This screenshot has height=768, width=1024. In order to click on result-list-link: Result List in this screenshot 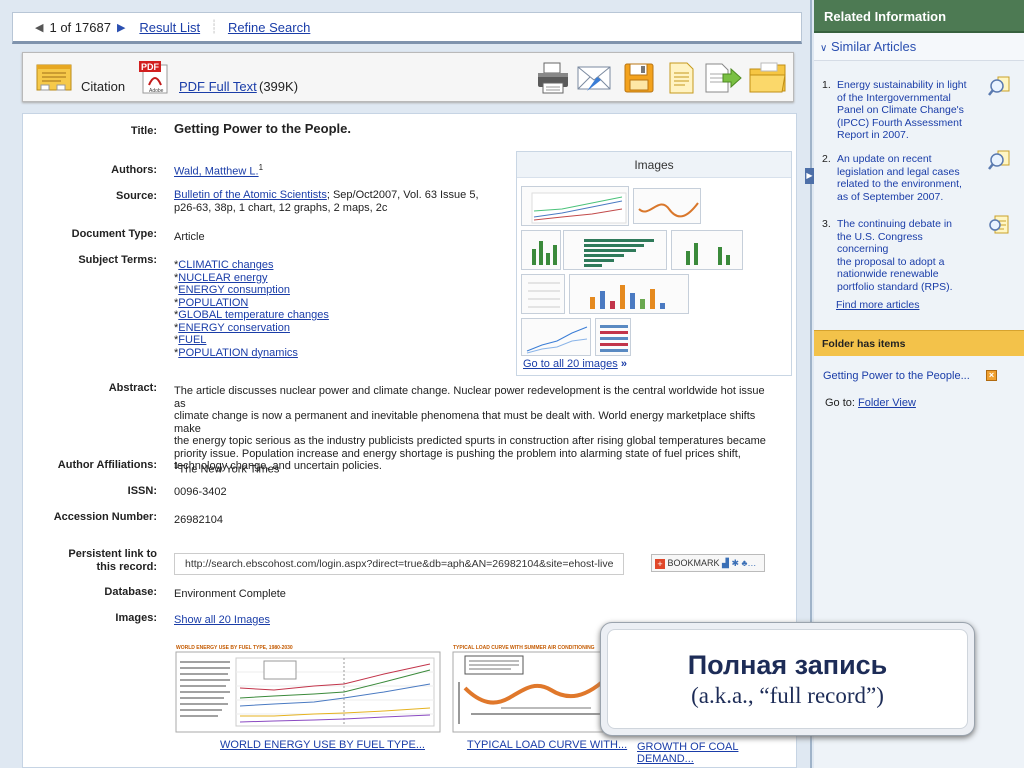, I will do `click(169, 27)`.